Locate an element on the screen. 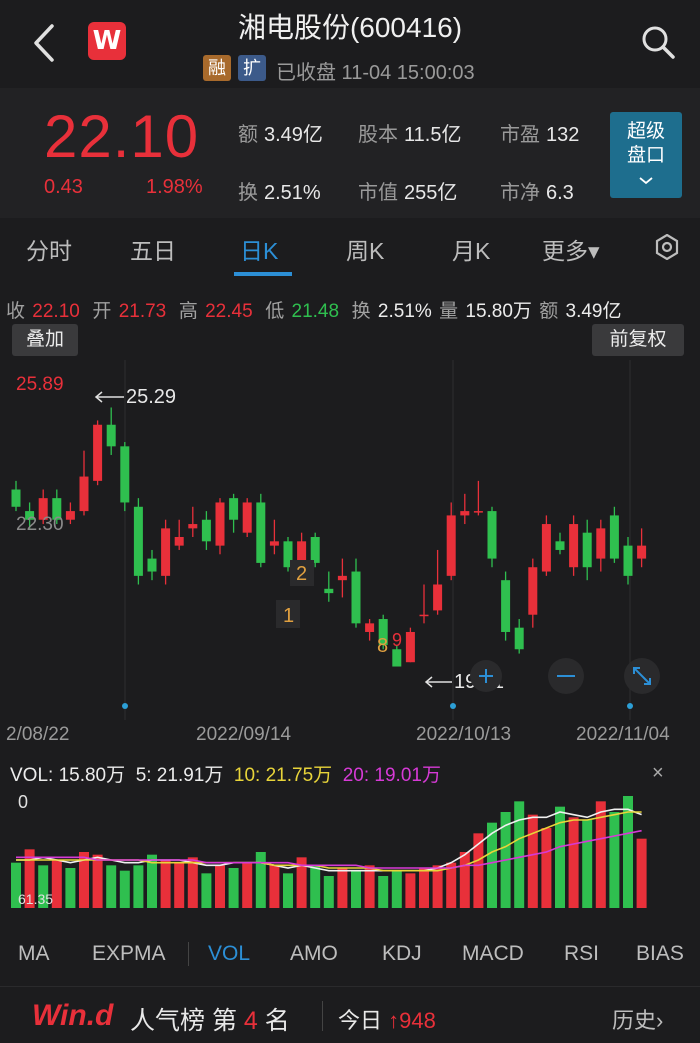  tab-five-day: 五日 is located at coordinates (153, 249).